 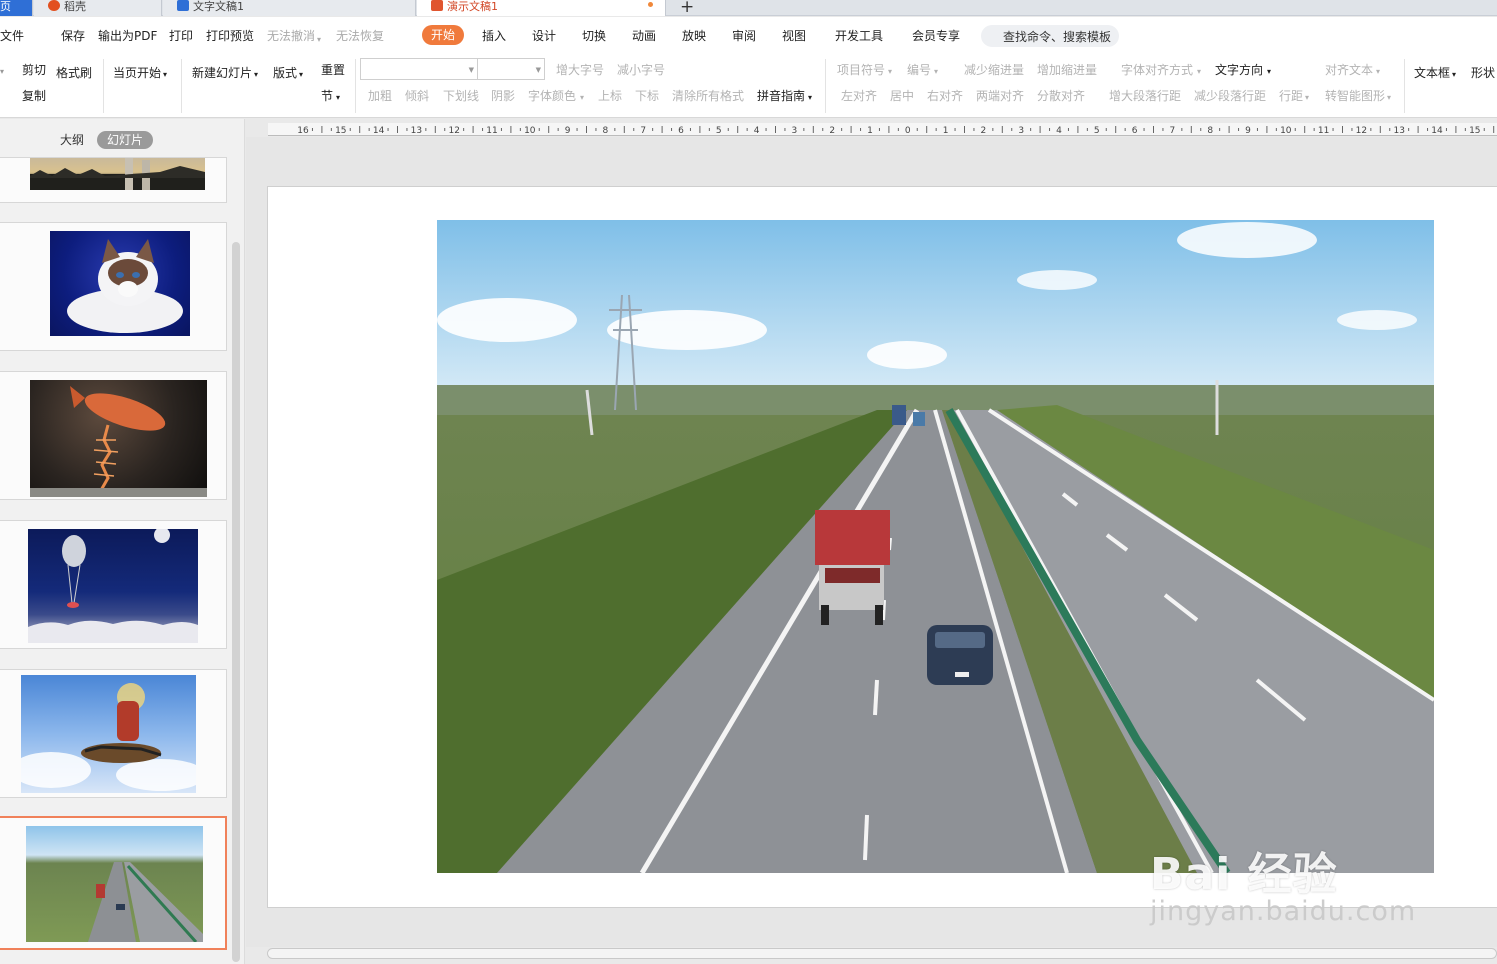 I want to click on ruler-label: 0, so click(x=908, y=131).